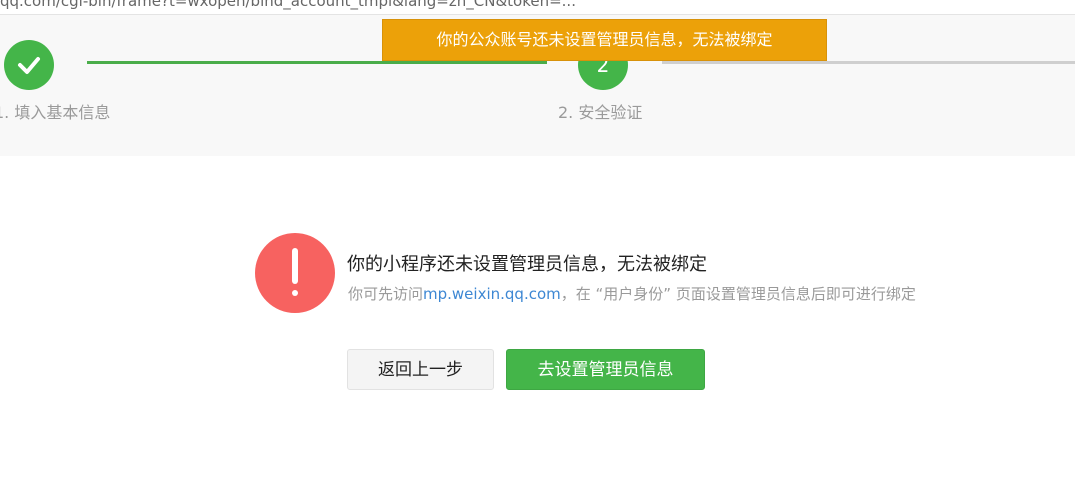 The height and width of the screenshot is (492, 1075). What do you see at coordinates (420, 369) in the screenshot?
I see `back-button: 返回上一步` at bounding box center [420, 369].